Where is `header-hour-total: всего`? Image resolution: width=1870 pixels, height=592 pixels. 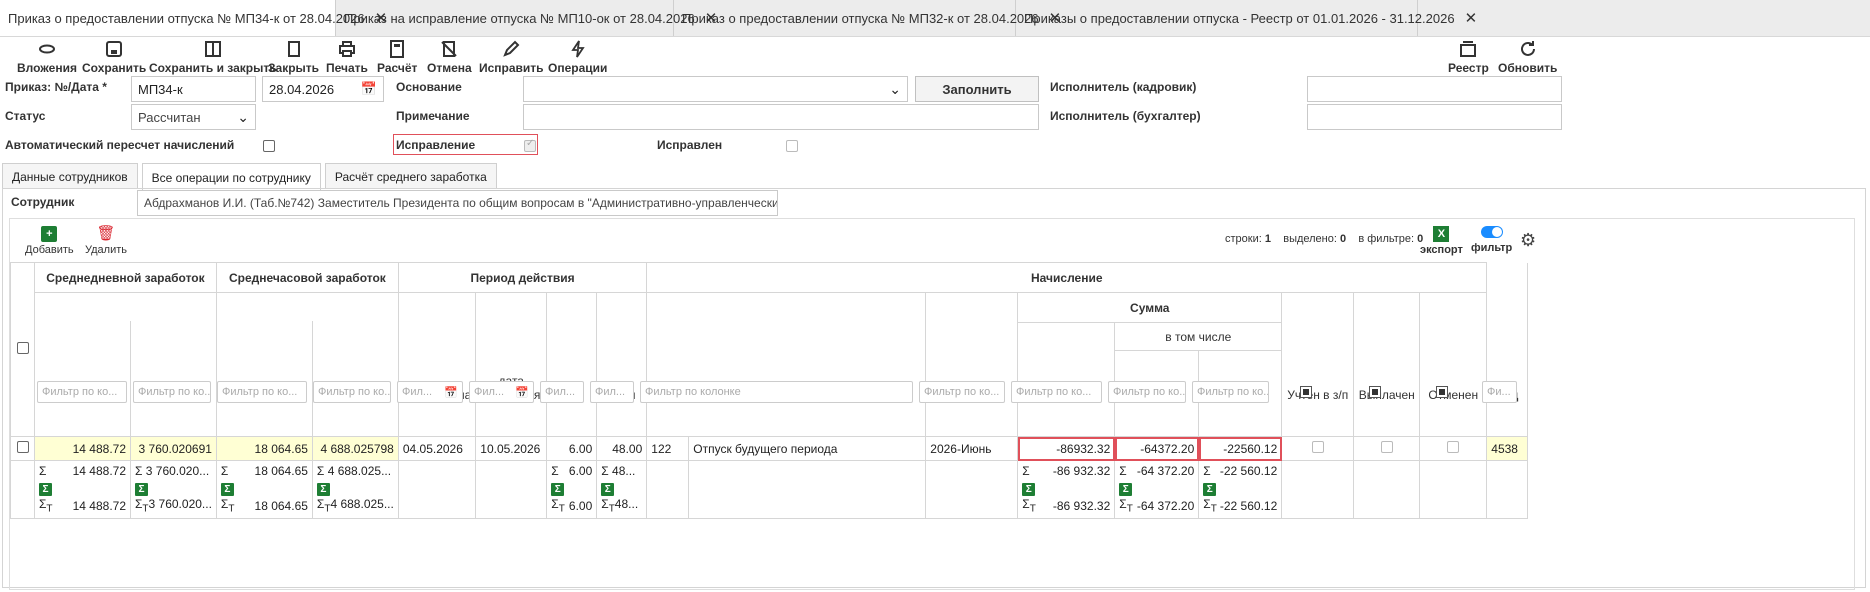
header-hour-total: всего is located at coordinates (265, 378).